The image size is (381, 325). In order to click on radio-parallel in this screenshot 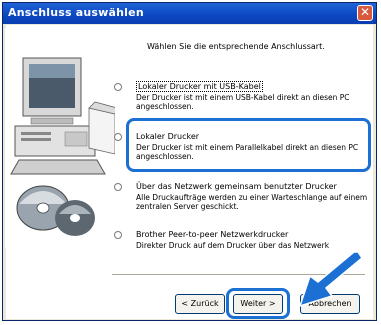, I will do `click(118, 137)`.